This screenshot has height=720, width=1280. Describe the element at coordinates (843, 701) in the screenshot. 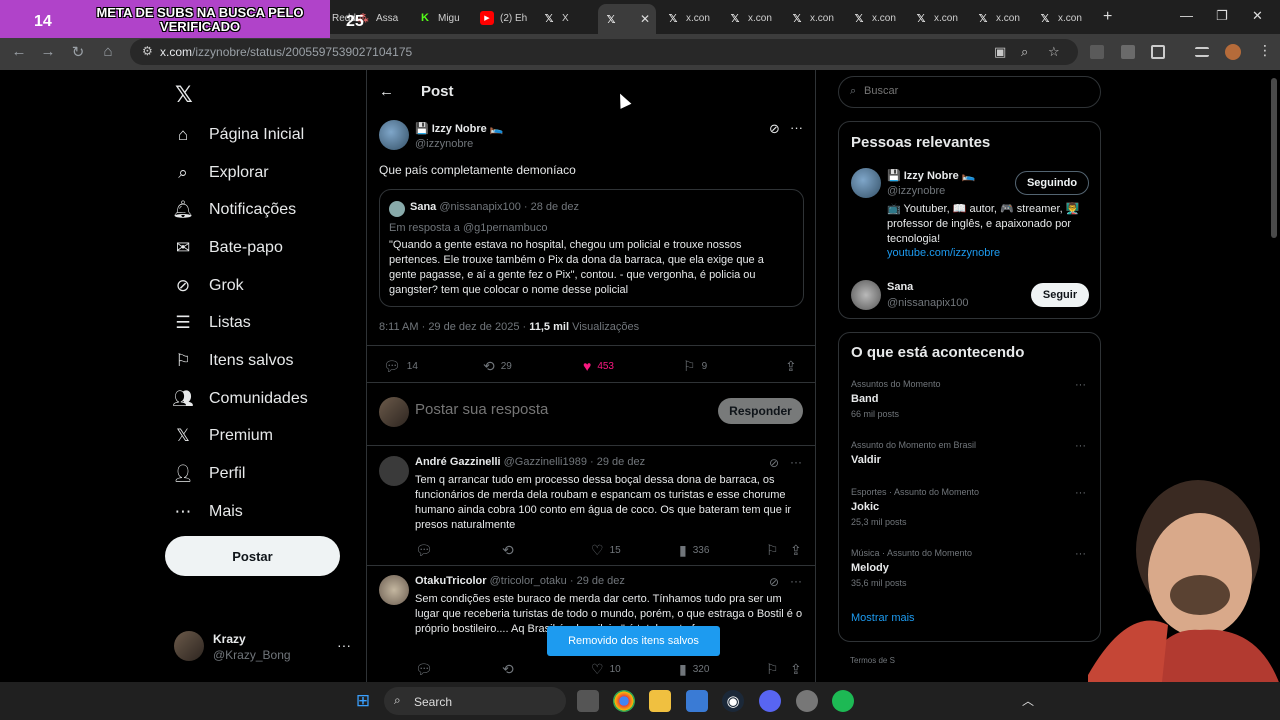

I see `spotify-icon` at that location.